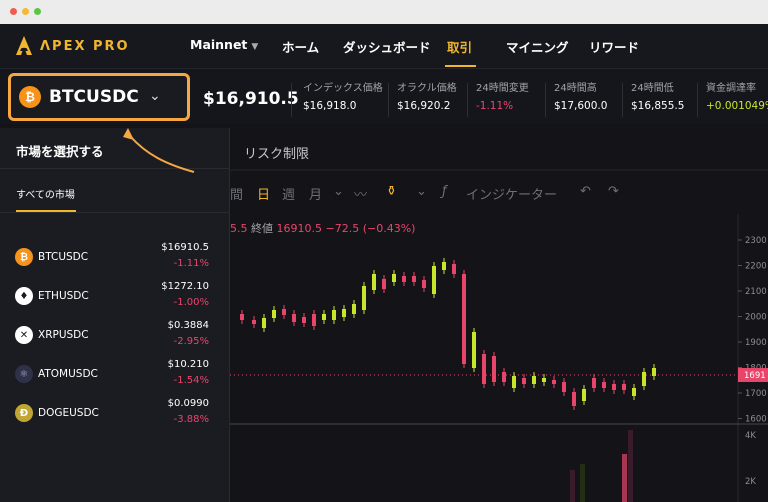 This screenshot has height=502, width=768. What do you see at coordinates (276, 152) in the screenshot?
I see `tab-risk-limits: リスク制限` at bounding box center [276, 152].